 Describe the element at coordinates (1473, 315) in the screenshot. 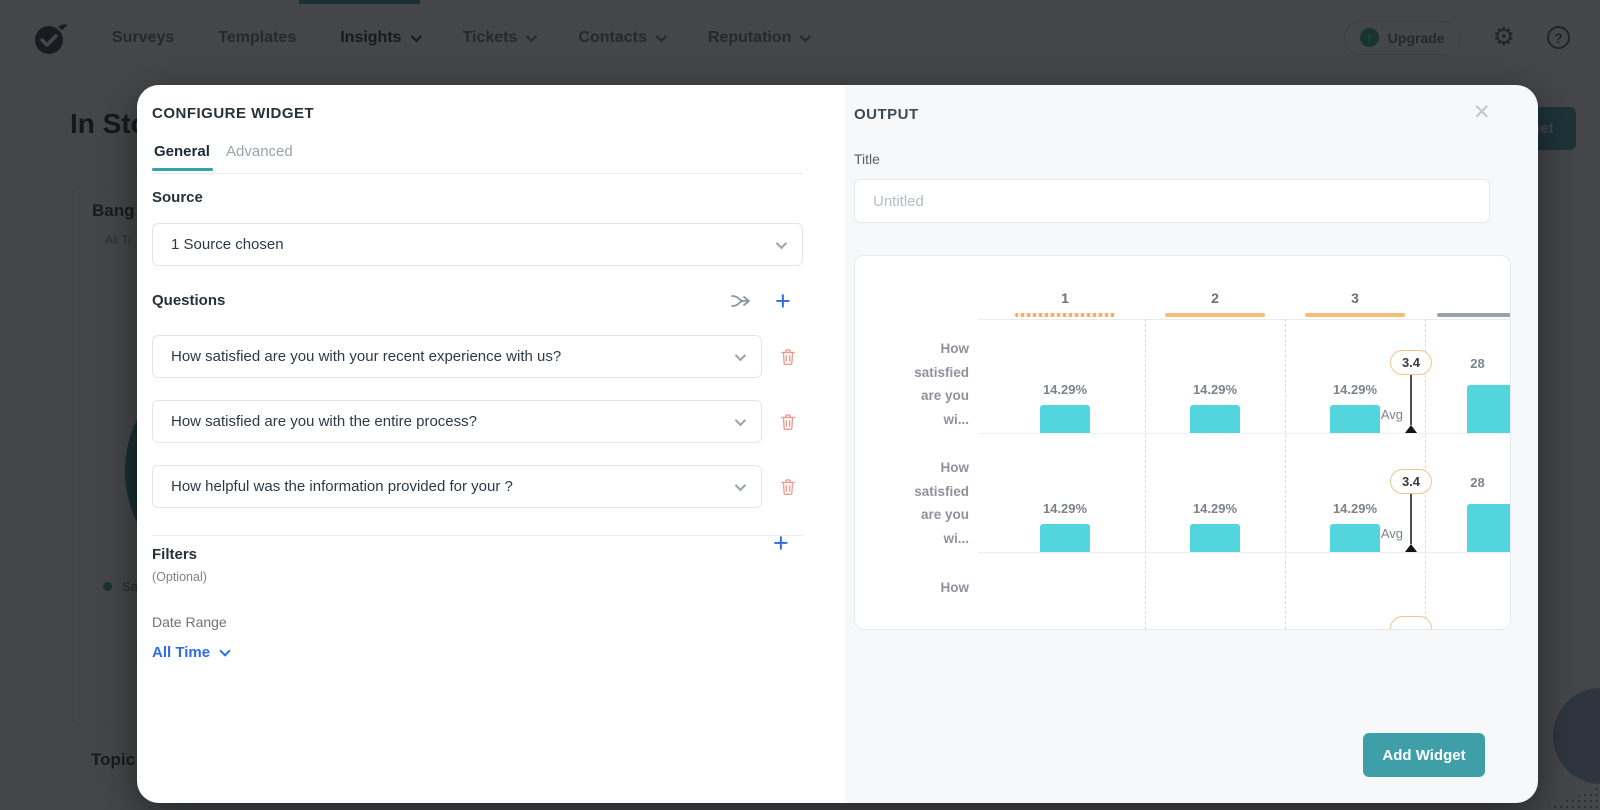

I see `column-marker-partial` at that location.